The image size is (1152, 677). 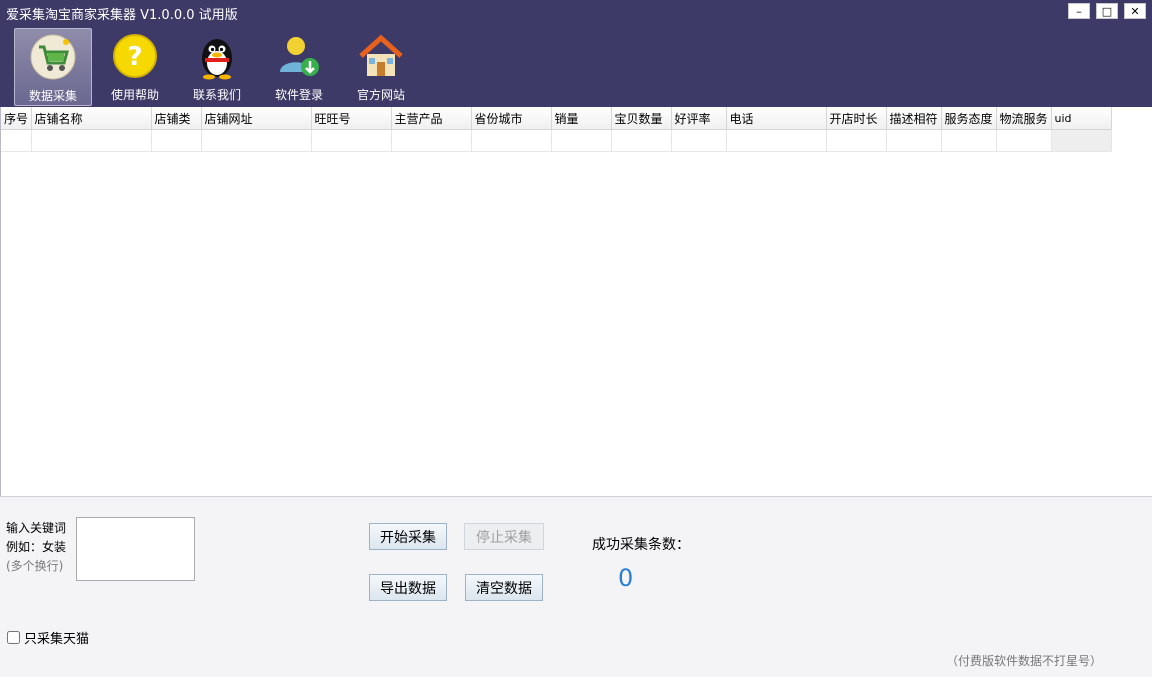 What do you see at coordinates (216, 95) in the screenshot?
I see `toolbar-label: 联系我们` at bounding box center [216, 95].